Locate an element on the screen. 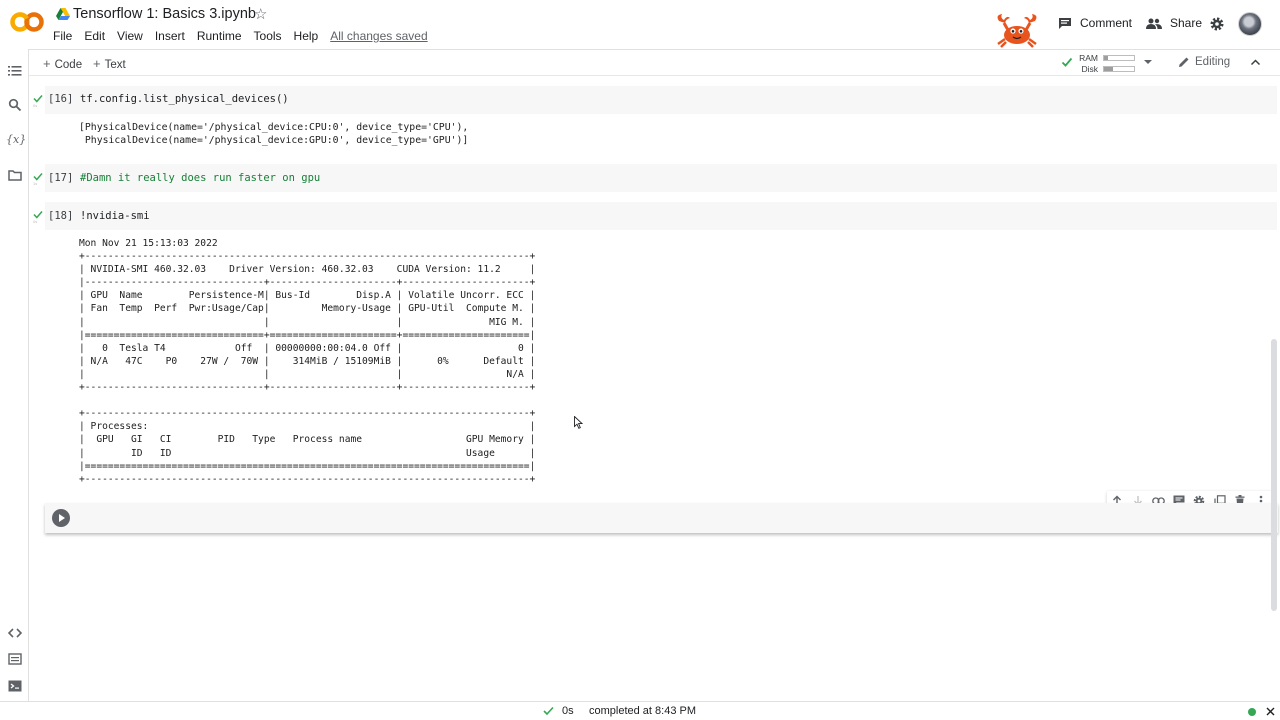 This screenshot has width=1280, height=720. menu-edit: Edit is located at coordinates (94, 36).